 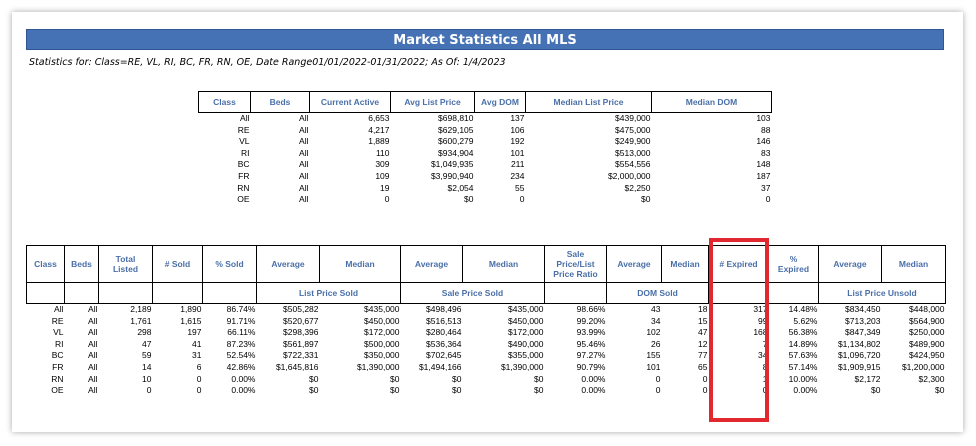 I want to click on summary-row-cell: 137, so click(x=517, y=118).